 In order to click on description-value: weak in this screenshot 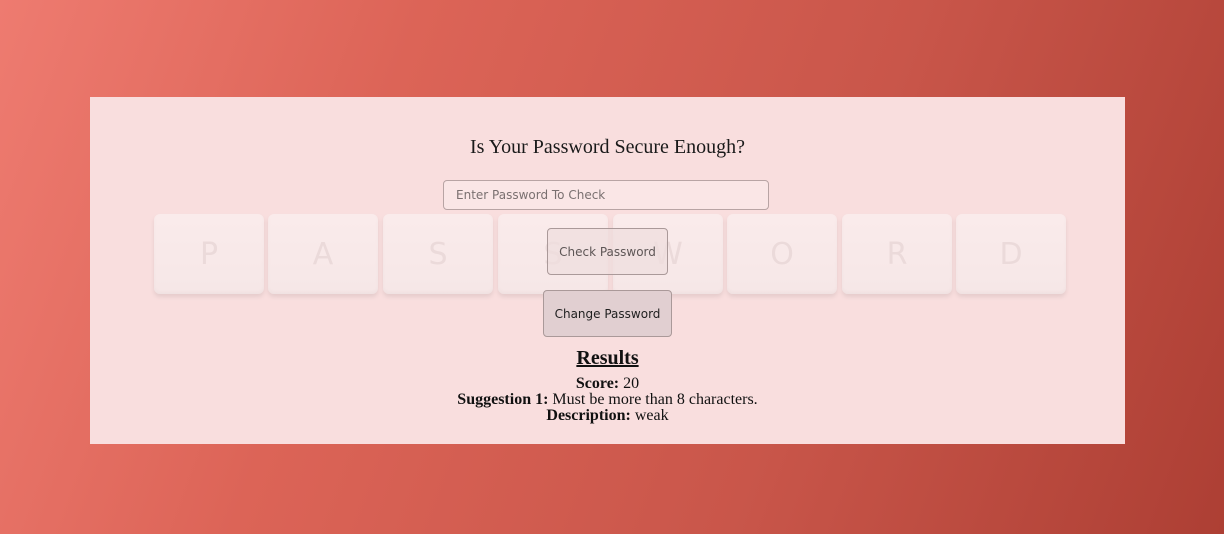, I will do `click(651, 415)`.